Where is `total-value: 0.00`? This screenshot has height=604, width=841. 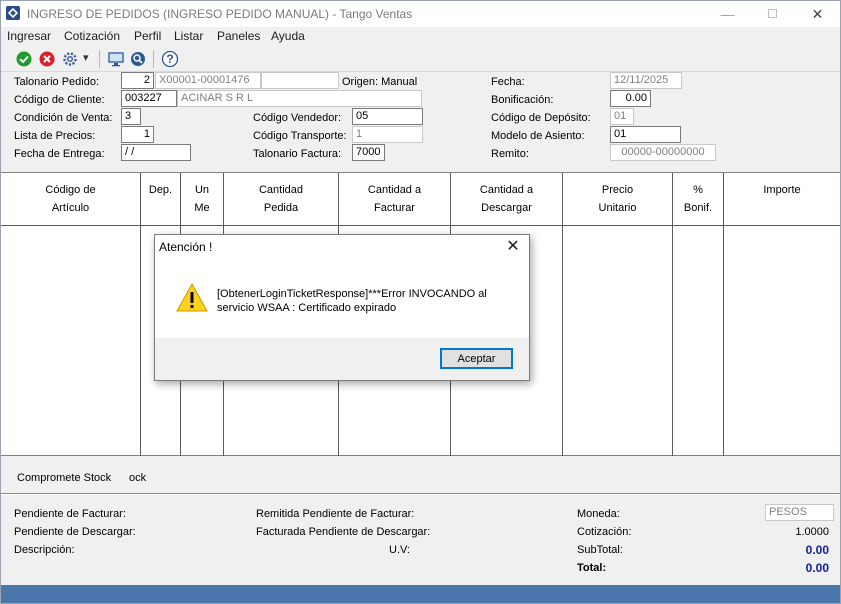
total-value: 0.00 is located at coordinates (817, 568).